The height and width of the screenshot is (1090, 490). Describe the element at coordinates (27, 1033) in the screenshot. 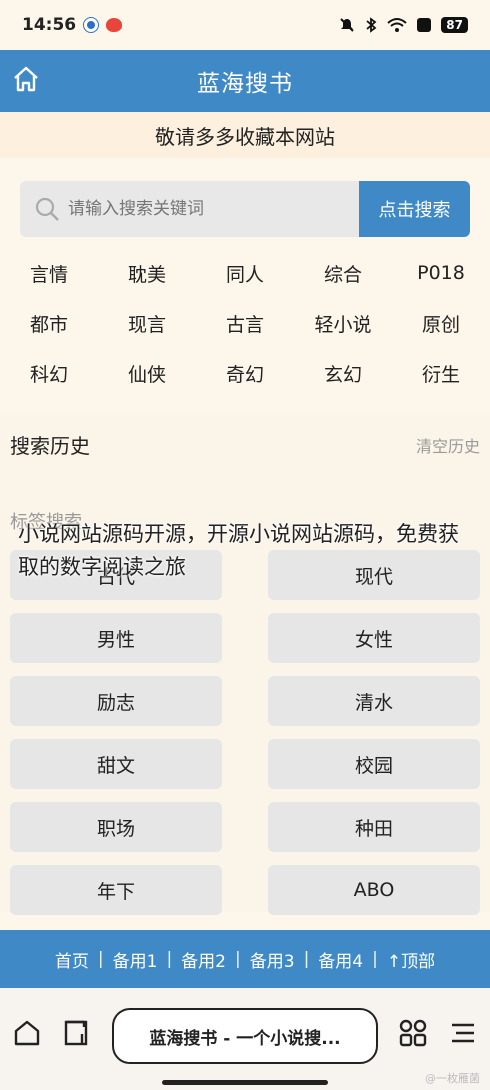

I see `browser-home-icon` at that location.